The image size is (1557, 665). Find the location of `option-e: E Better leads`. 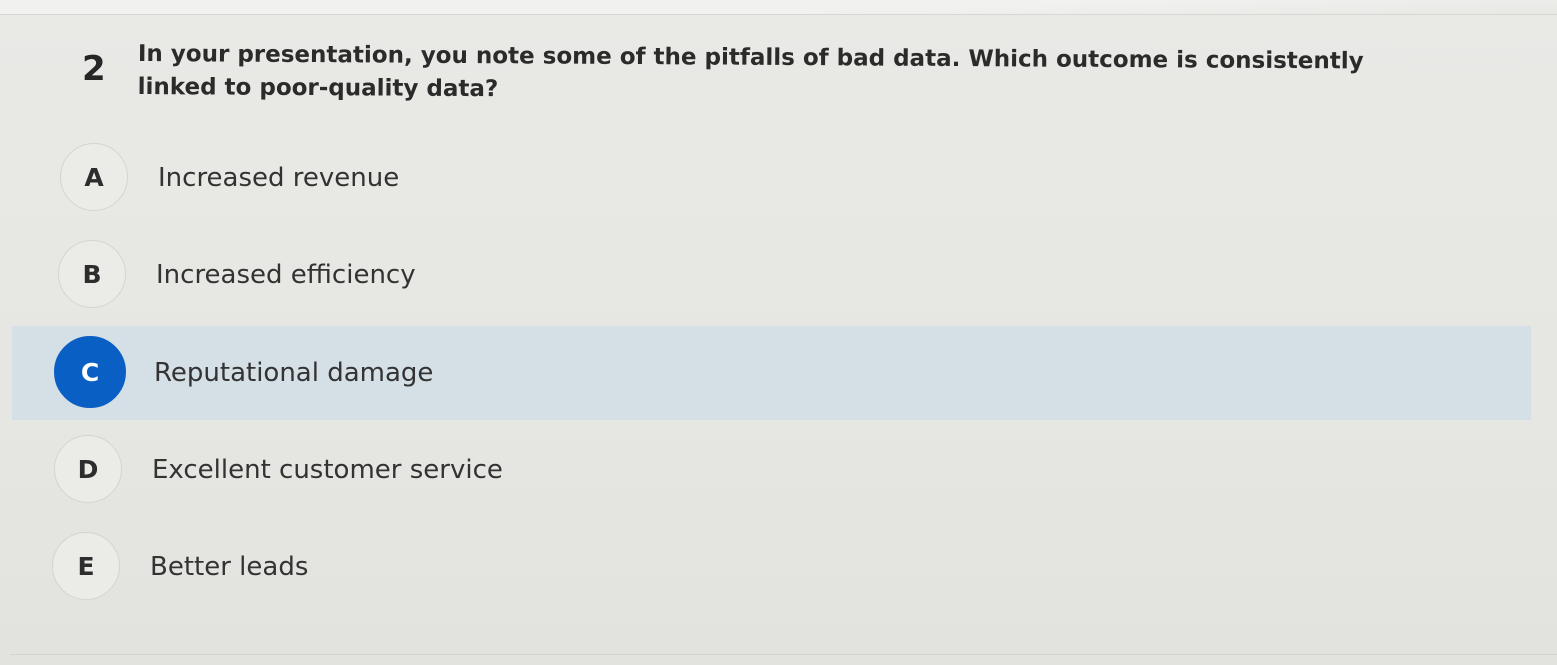

option-e: E Better leads is located at coordinates (771, 567).